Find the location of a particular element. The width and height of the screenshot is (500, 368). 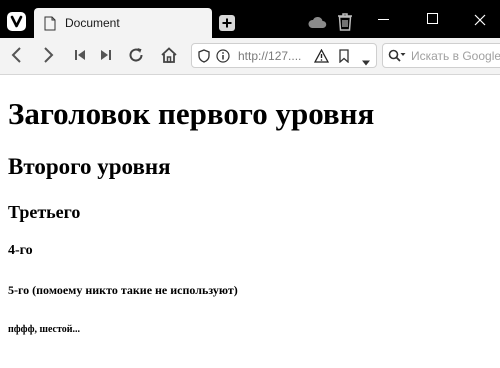

back-icon is located at coordinates (16, 57).